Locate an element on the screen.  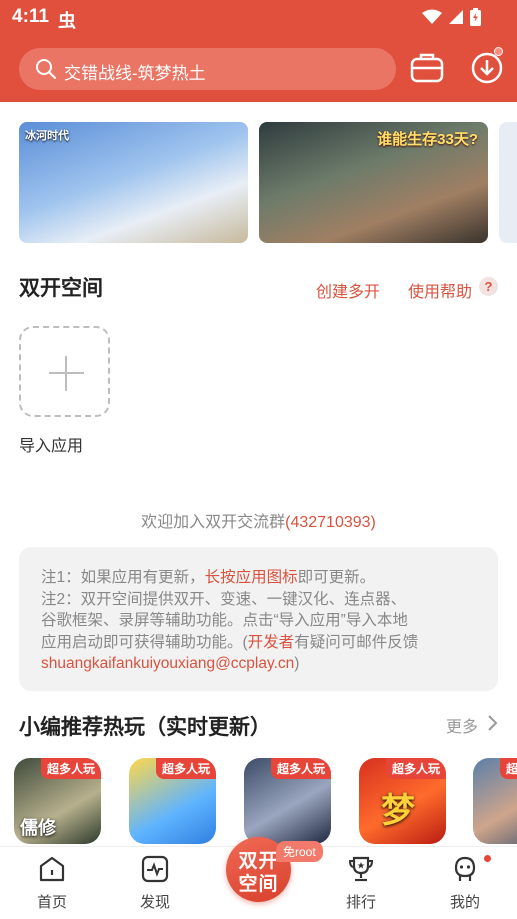
help-link: 使用帮助 is located at coordinates (440, 290).